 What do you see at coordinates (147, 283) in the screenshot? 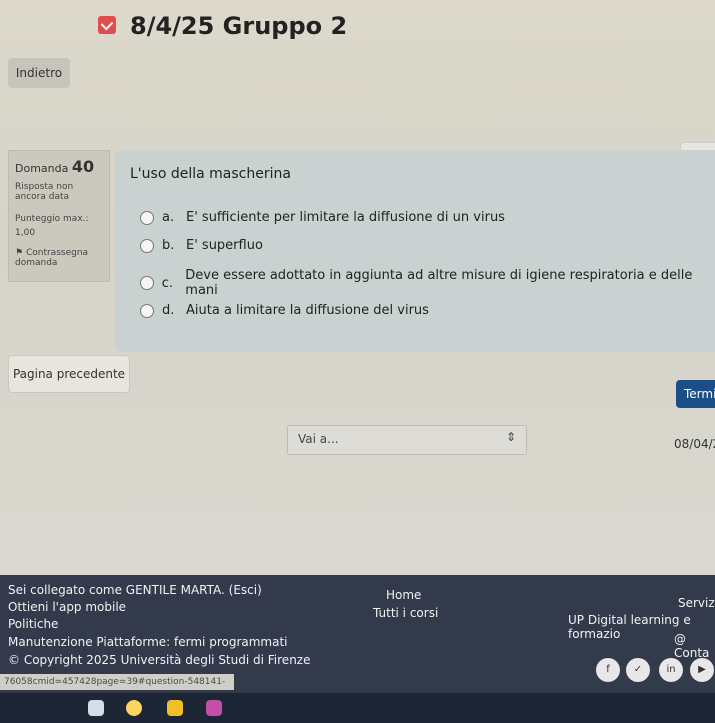
I see `radio-c` at bounding box center [147, 283].